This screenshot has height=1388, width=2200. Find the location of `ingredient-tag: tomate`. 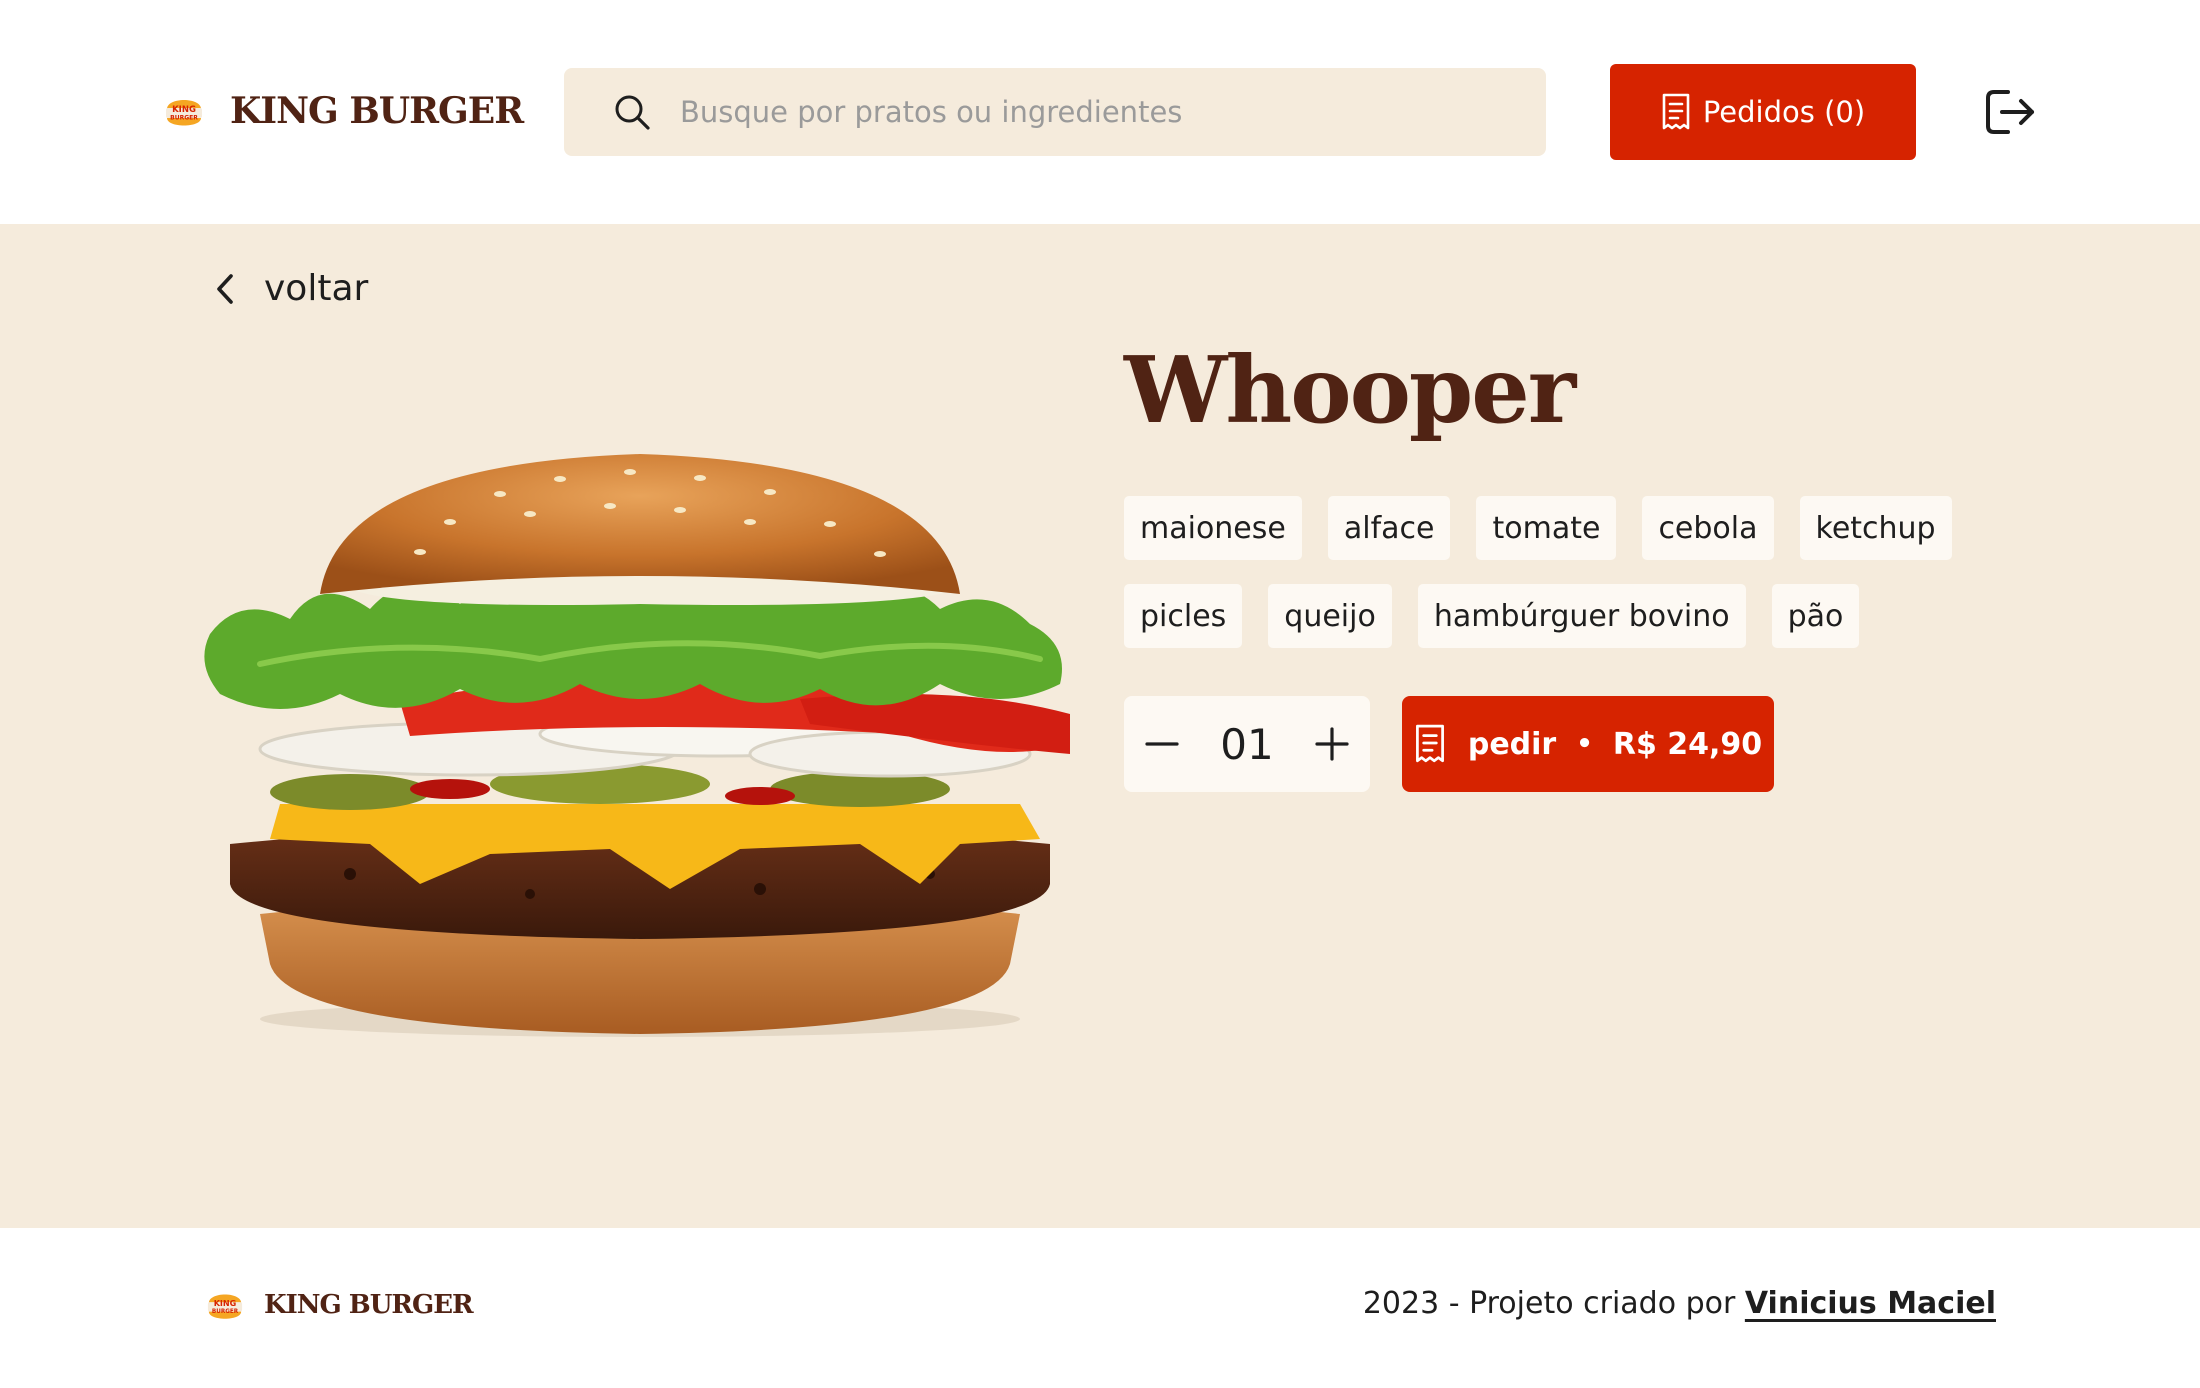

ingredient-tag: tomate is located at coordinates (1546, 528).